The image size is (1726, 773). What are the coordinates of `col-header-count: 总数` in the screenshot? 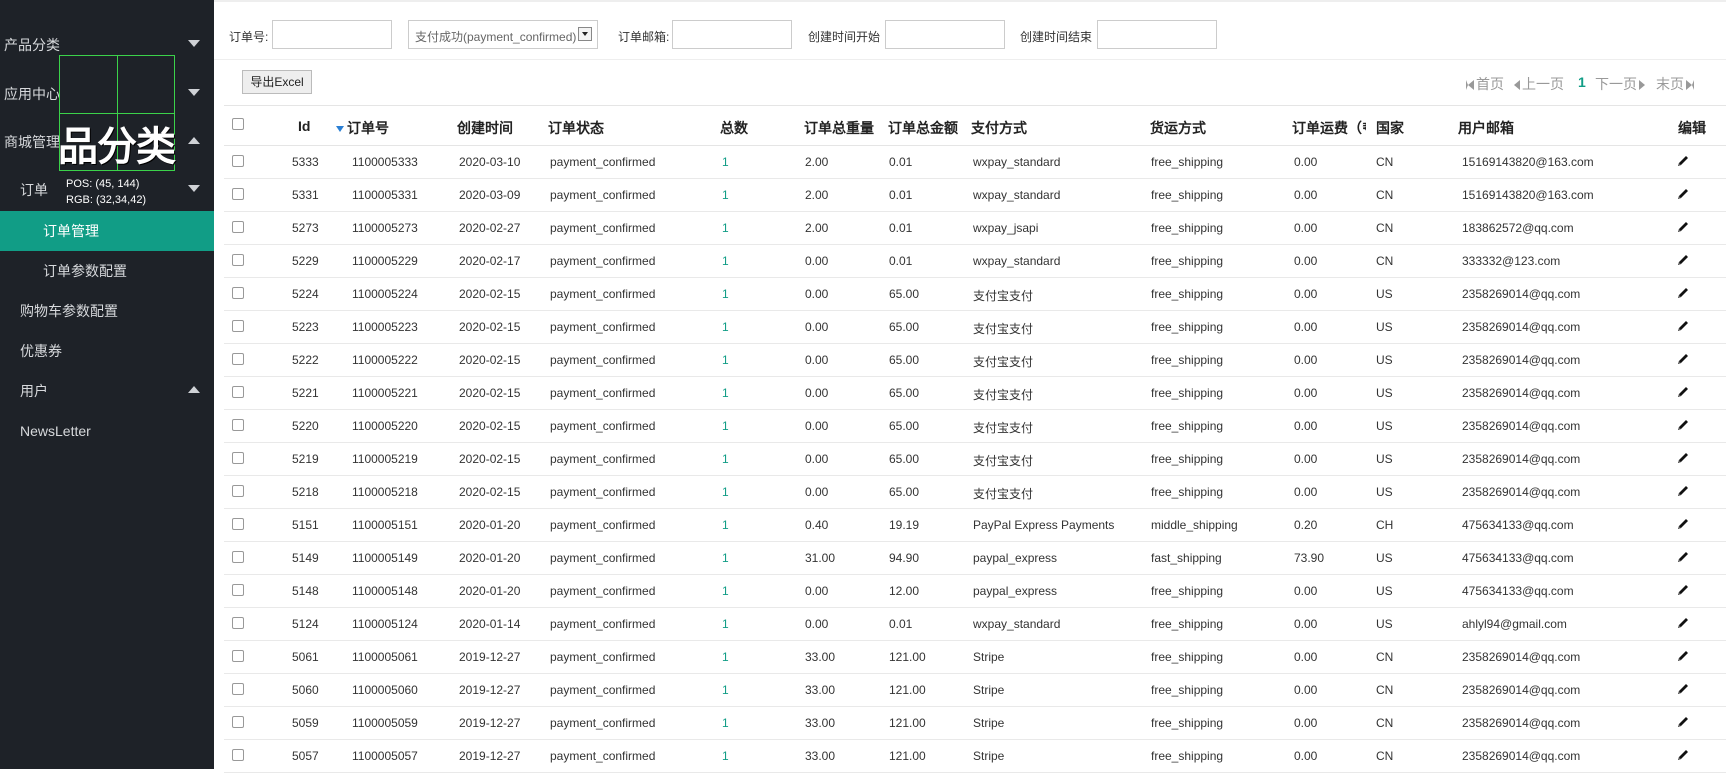 It's located at (734, 128).